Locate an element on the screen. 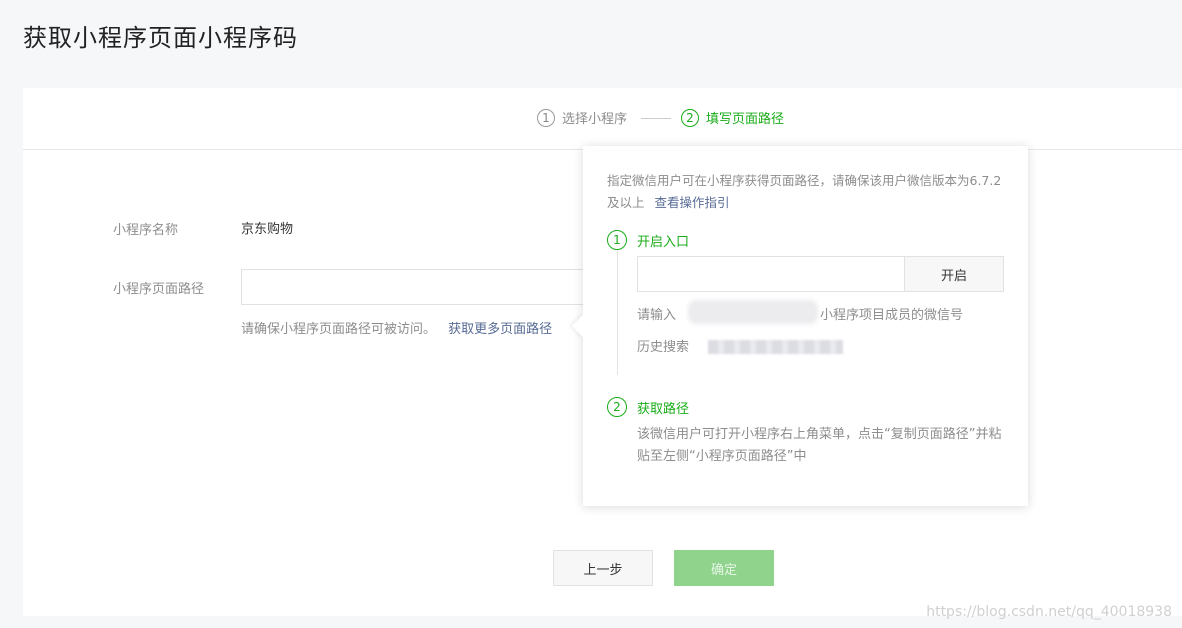 This screenshot has width=1182, height=628. step-select-miniprogram: 1 选择小程序 is located at coordinates (582, 117).